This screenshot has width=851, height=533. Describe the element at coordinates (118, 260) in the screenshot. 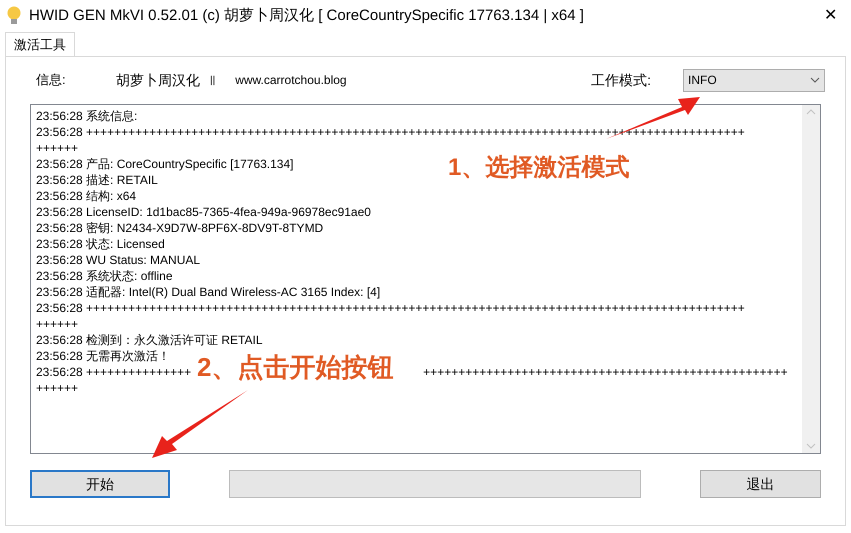

I see `log-line: 23:56:28 WU Status: MANUAL` at that location.